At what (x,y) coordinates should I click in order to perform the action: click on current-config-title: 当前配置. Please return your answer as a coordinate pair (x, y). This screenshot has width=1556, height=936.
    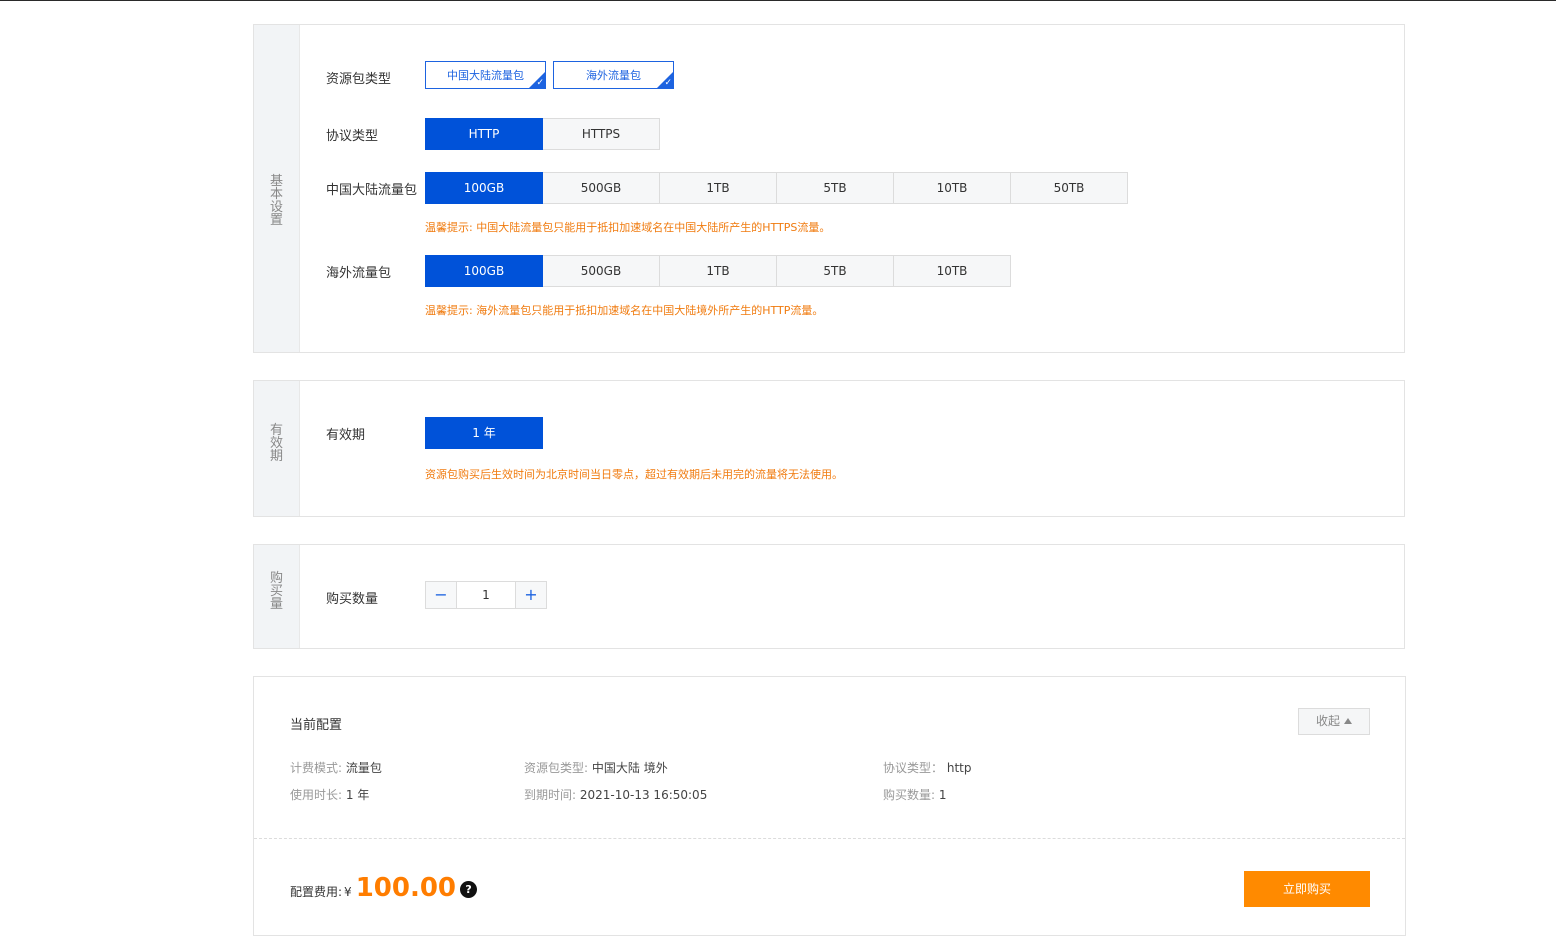
    Looking at the image, I should click on (316, 725).